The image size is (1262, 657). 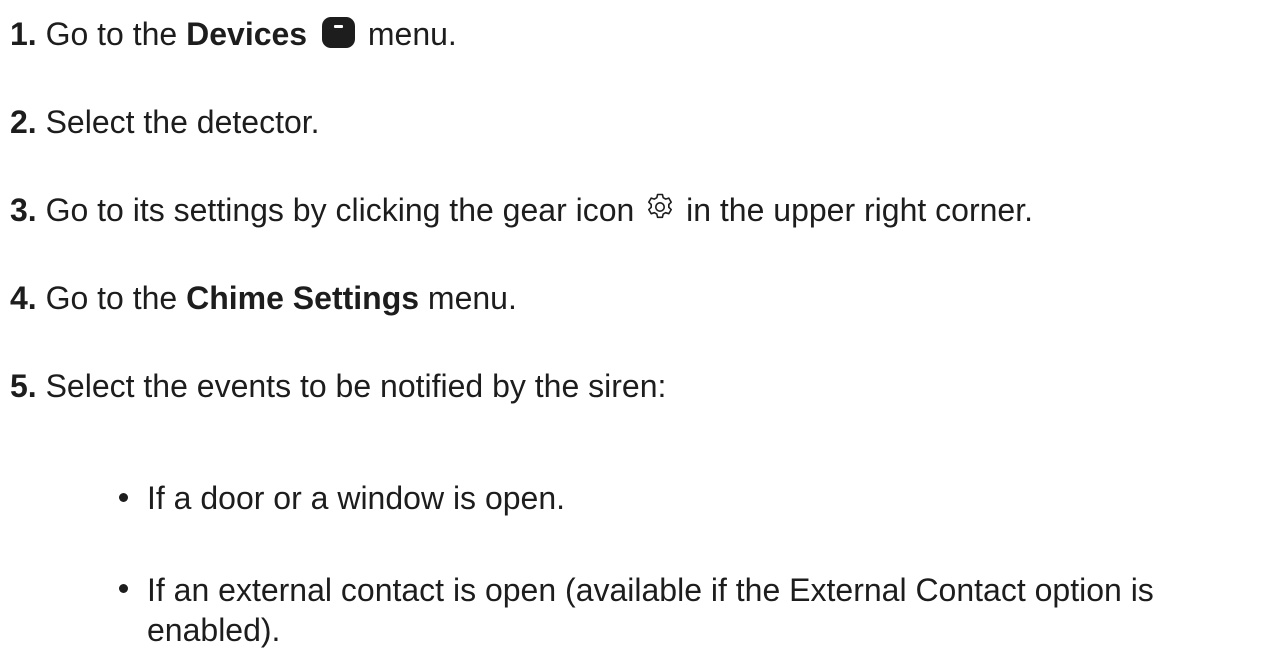 I want to click on devices-menu-name: Devices, so click(x=247, y=34).